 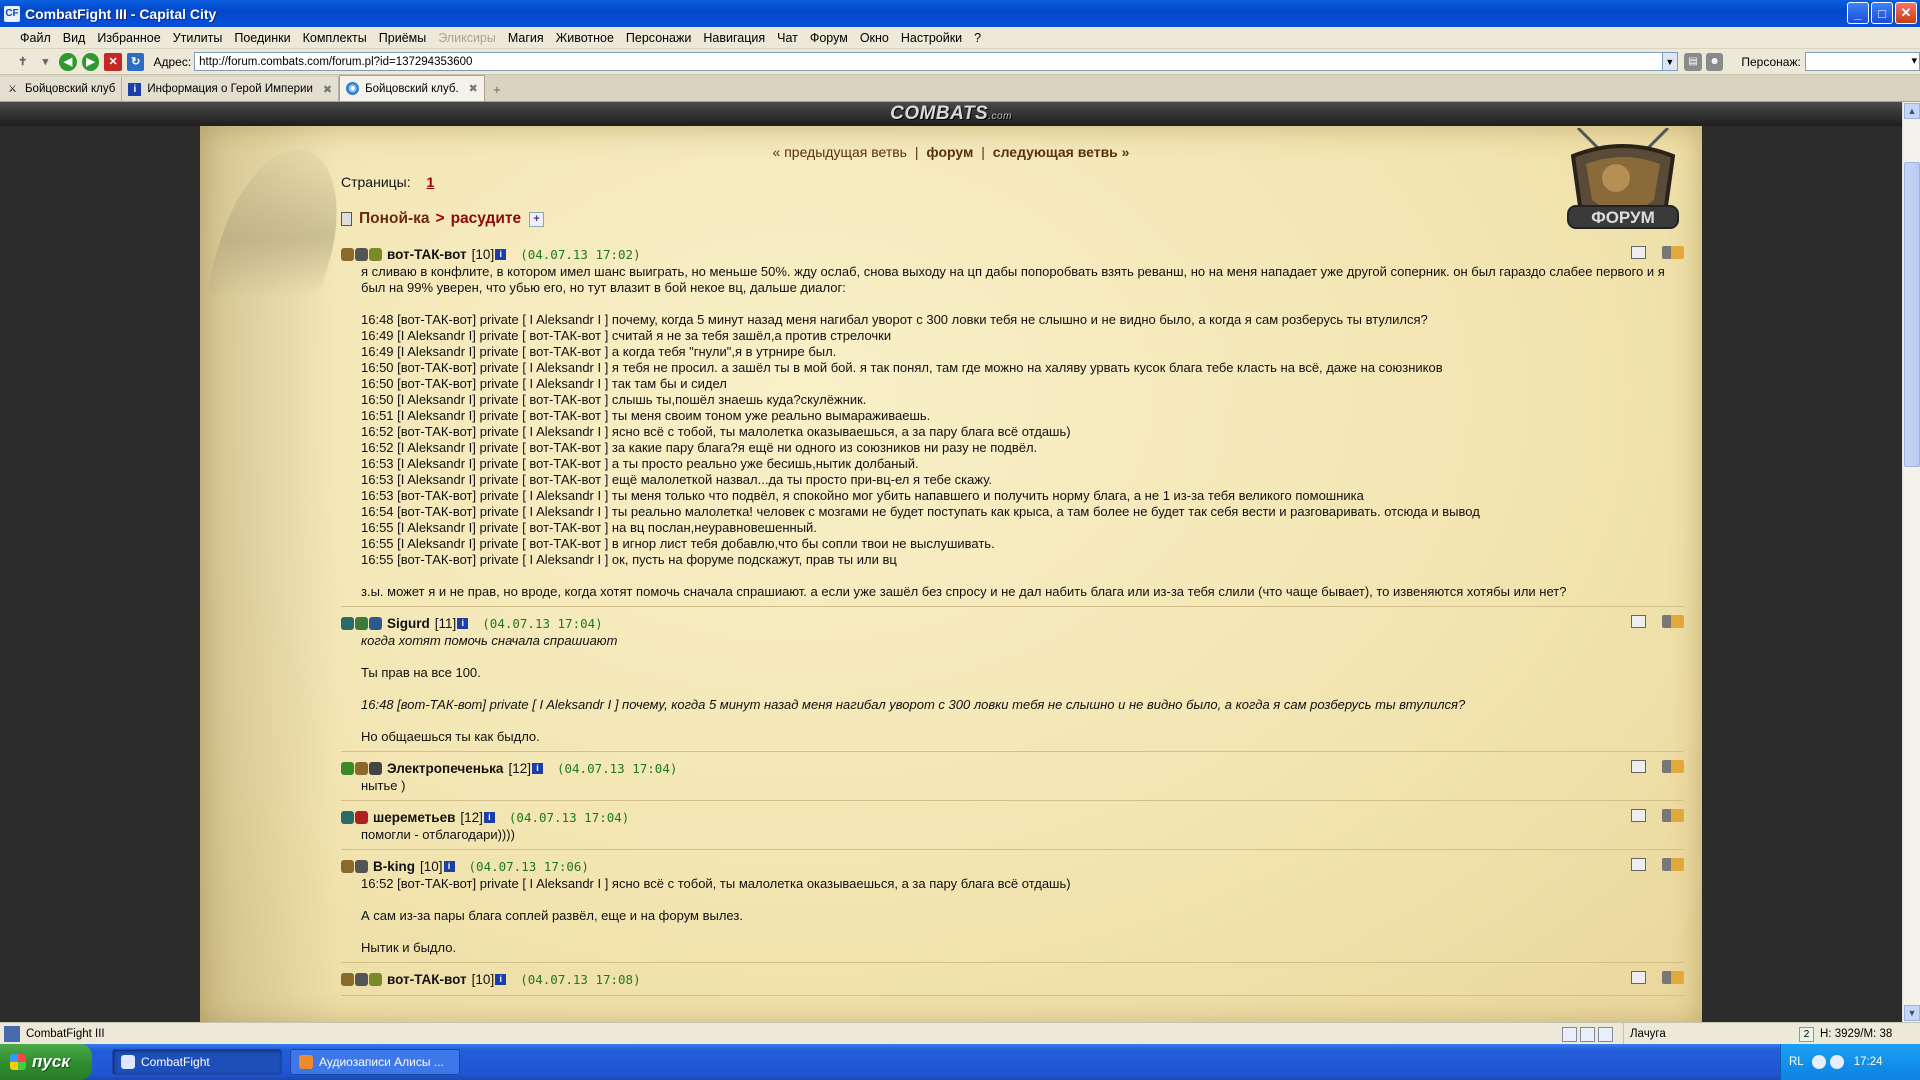 I want to click on persona-select, so click(x=1862, y=61).